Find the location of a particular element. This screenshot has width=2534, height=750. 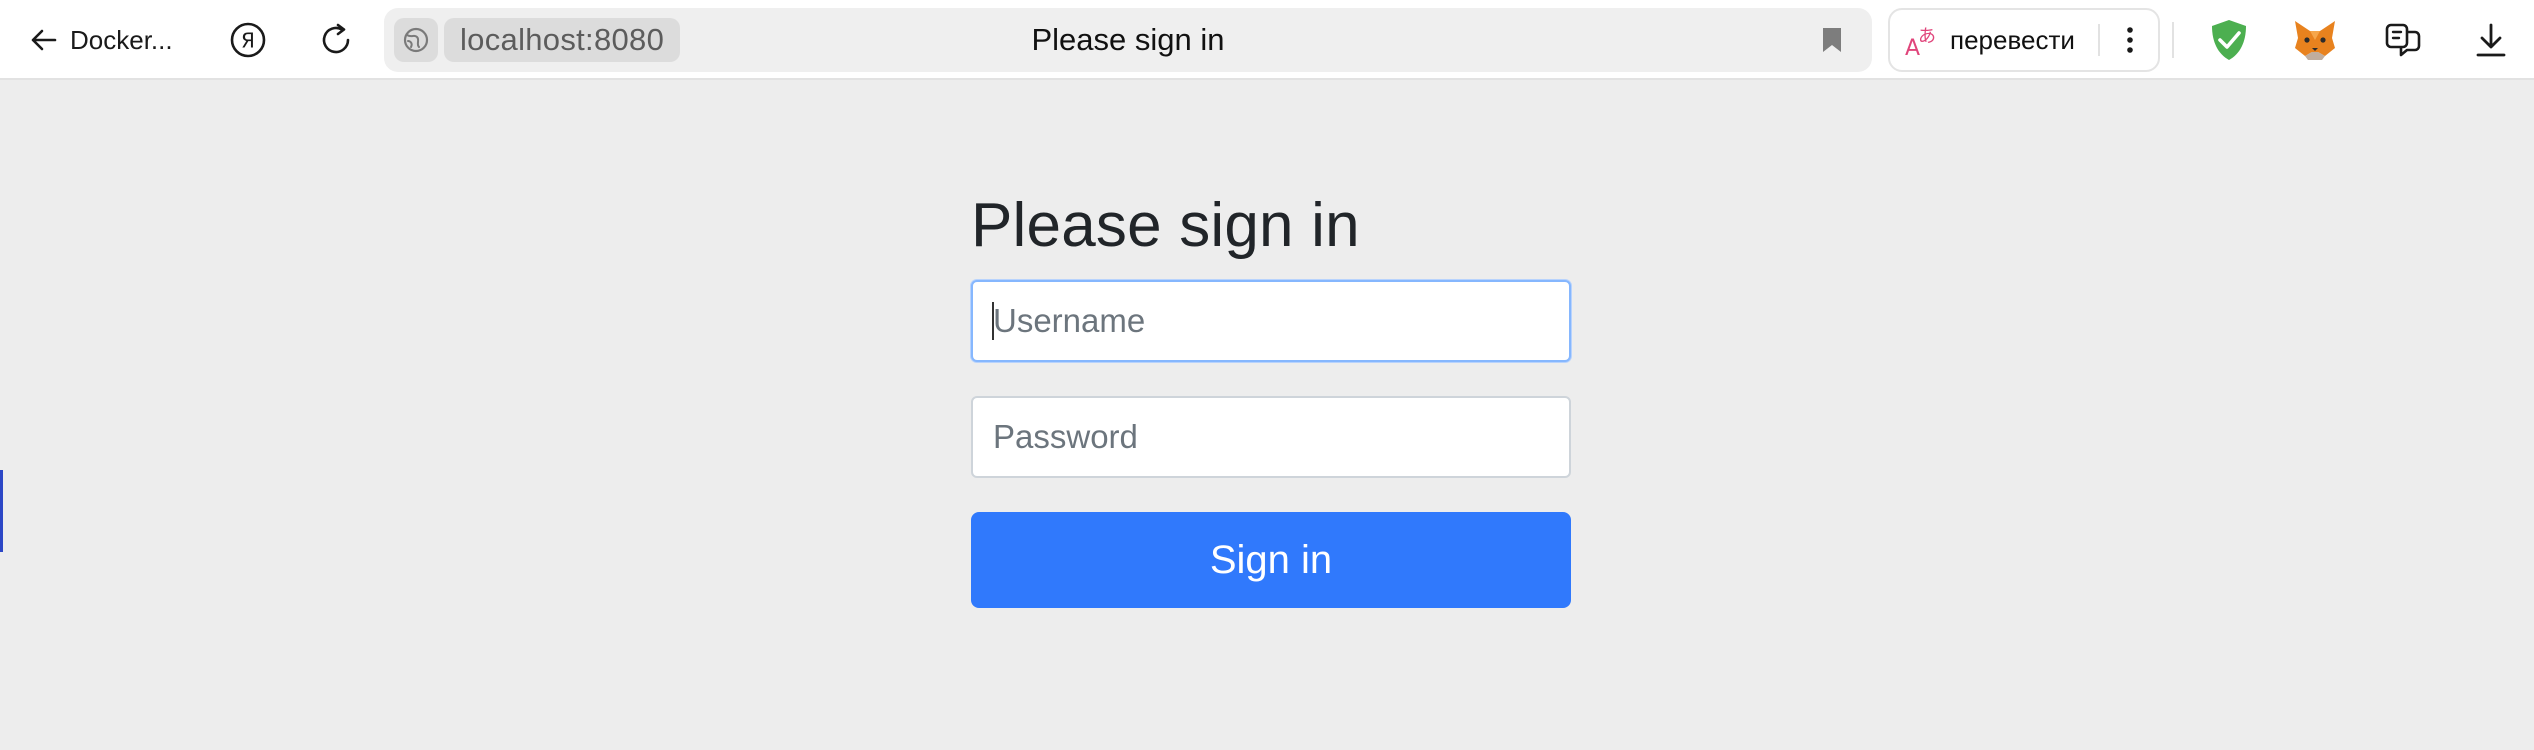

metamask-fox-icon is located at coordinates (2315, 40).